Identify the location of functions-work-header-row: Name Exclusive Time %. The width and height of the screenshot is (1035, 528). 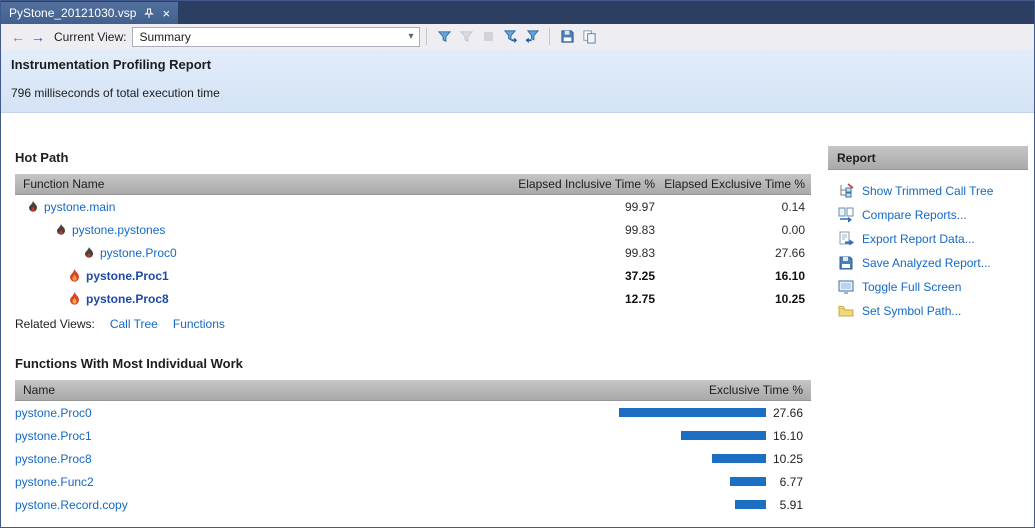
(413, 390).